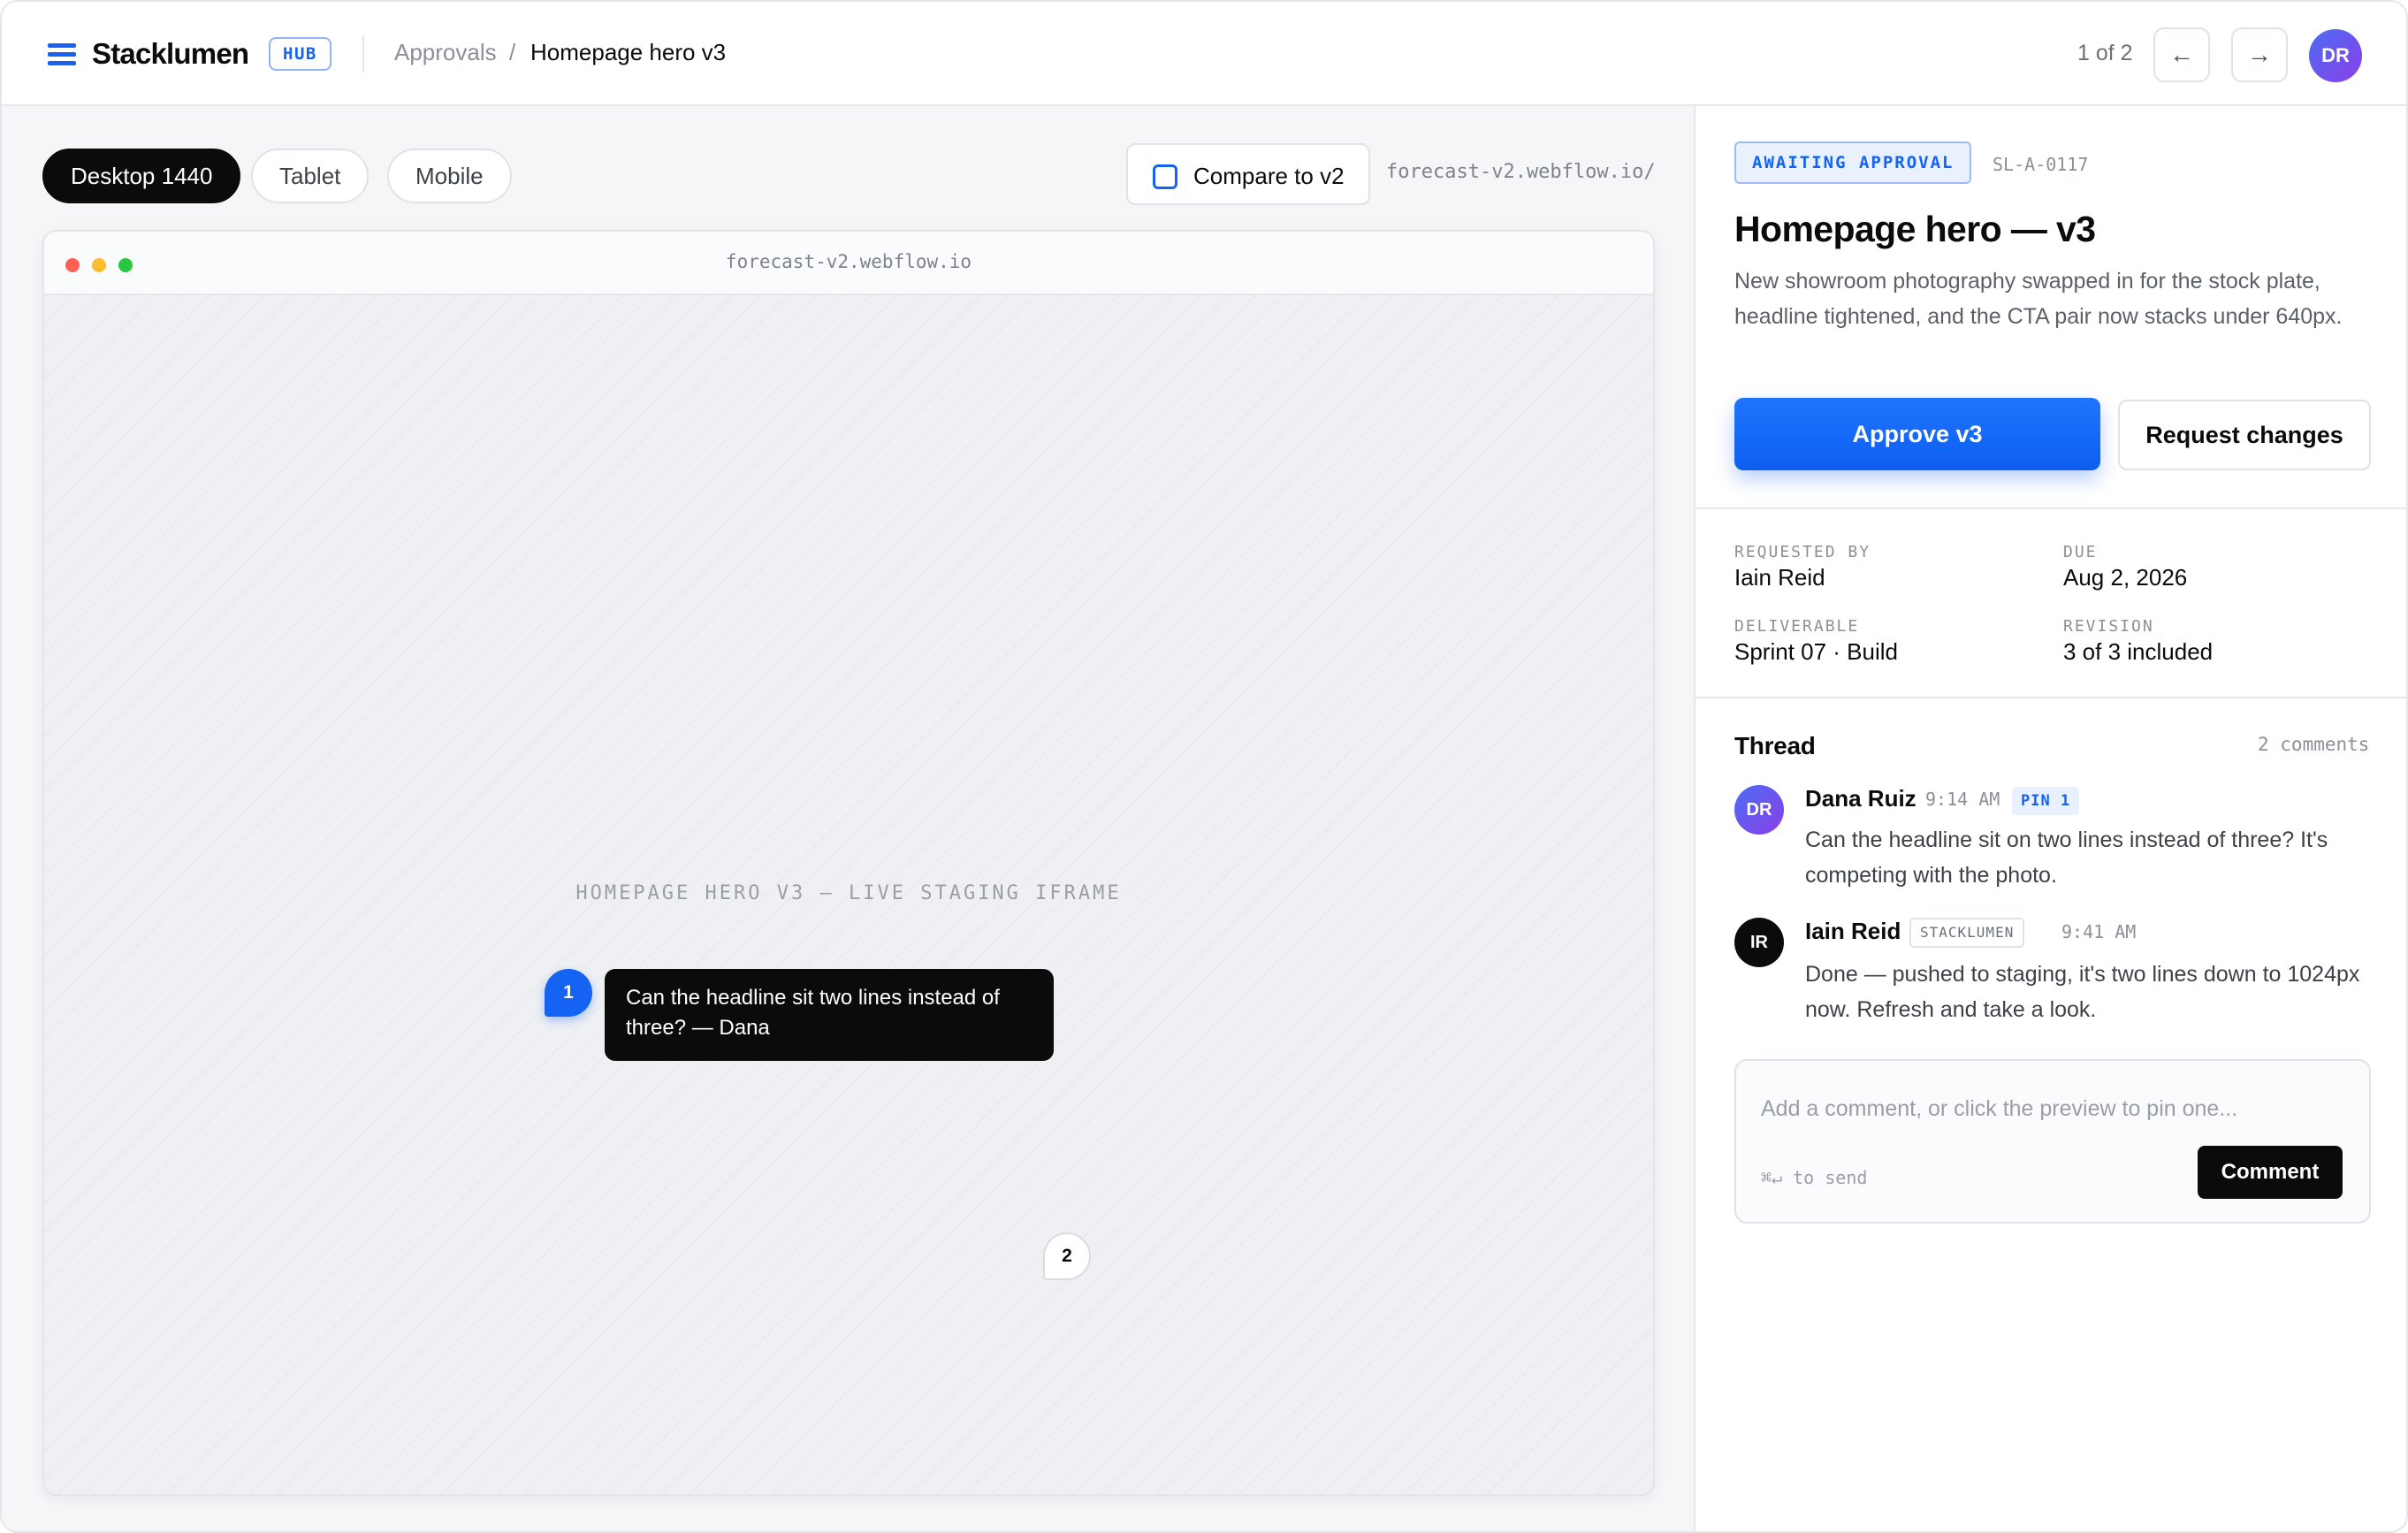 The height and width of the screenshot is (1533, 2408). What do you see at coordinates (2046, 801) in the screenshot?
I see `pin-tag: PIN 1` at bounding box center [2046, 801].